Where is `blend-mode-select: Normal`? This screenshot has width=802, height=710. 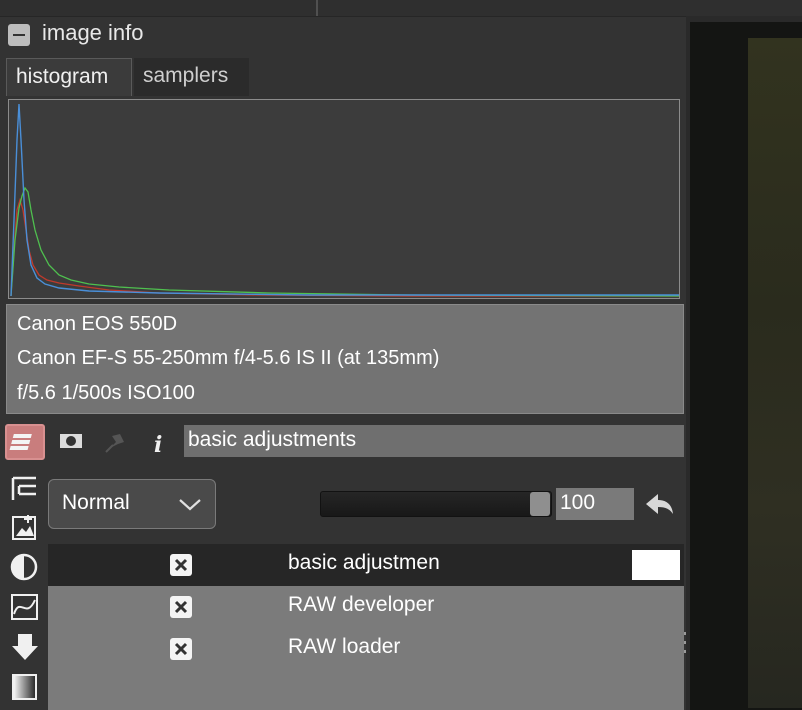
blend-mode-select: Normal is located at coordinates (132, 504).